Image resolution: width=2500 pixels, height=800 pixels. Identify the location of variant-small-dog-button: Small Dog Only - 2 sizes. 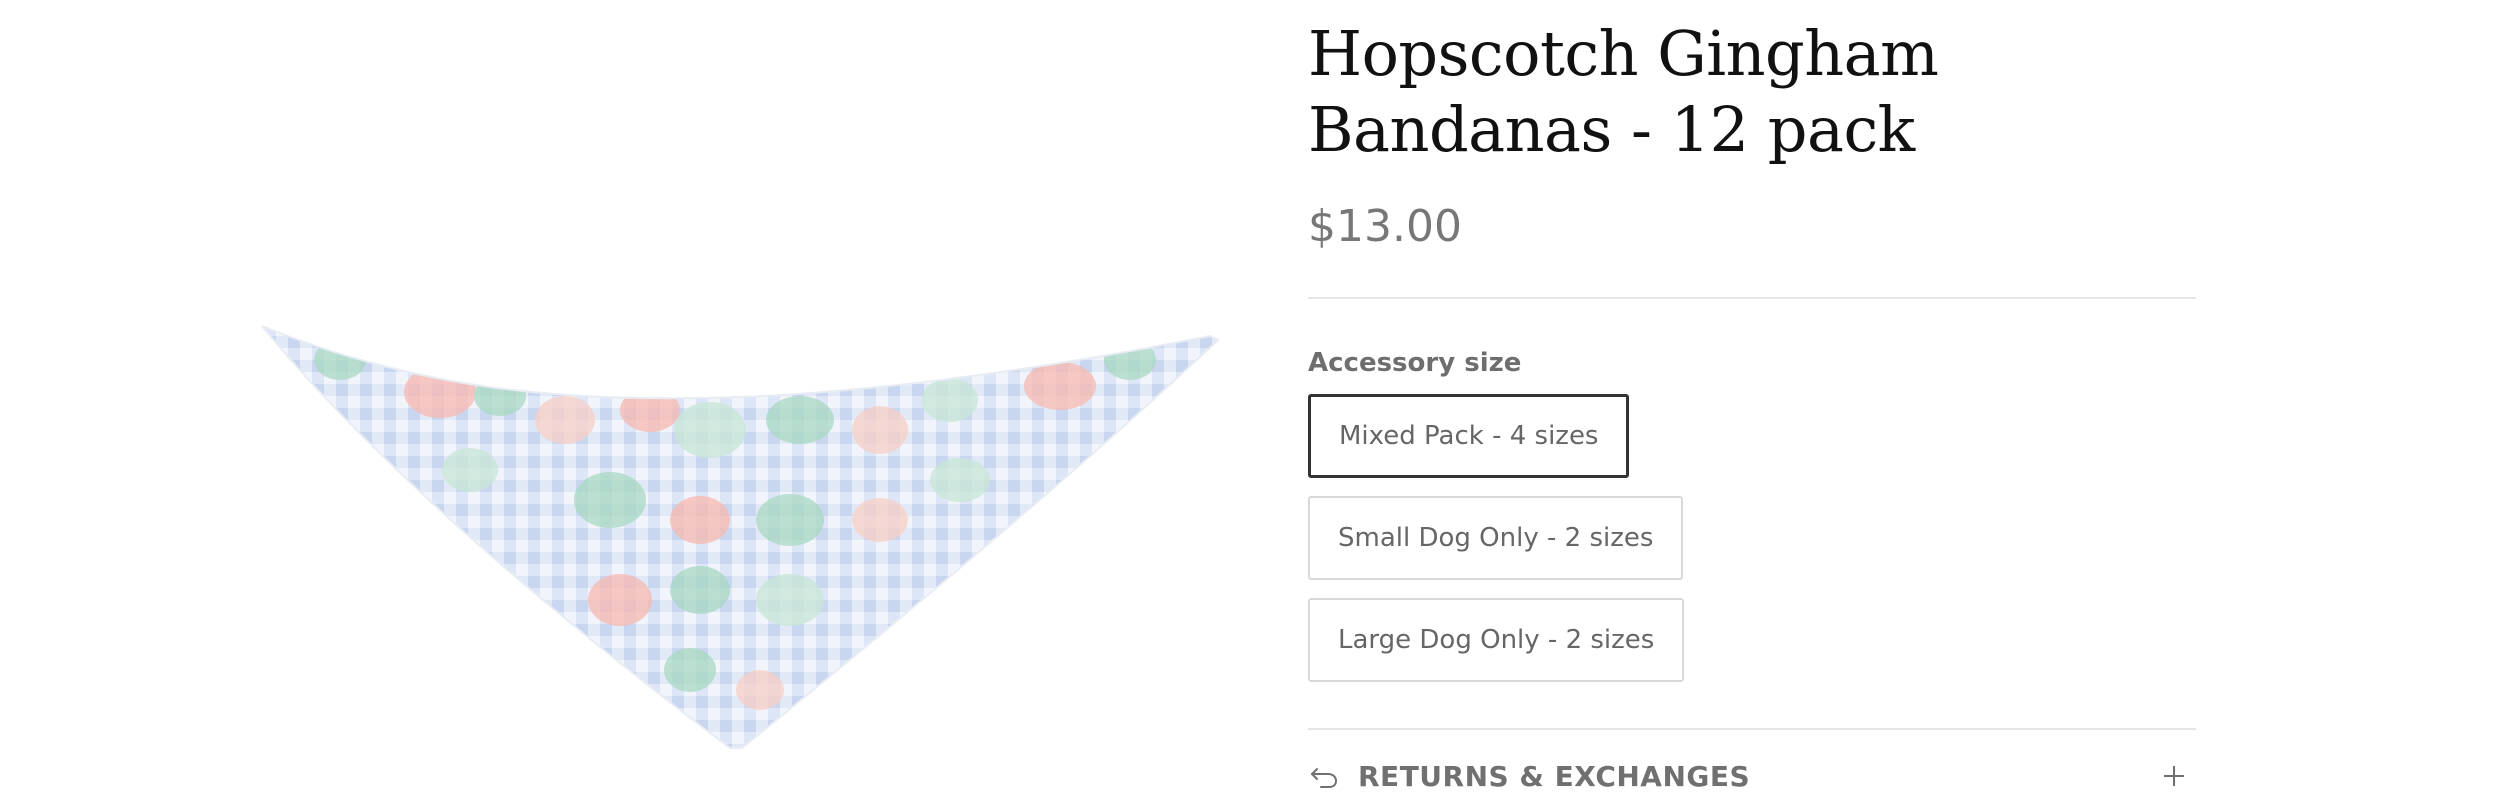
(1496, 538).